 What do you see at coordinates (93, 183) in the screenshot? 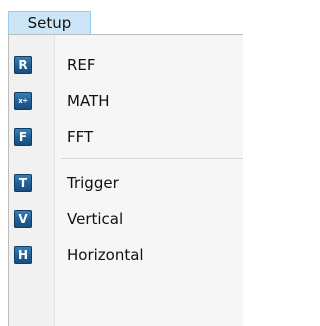
I see `menu-item-label: Trigger` at bounding box center [93, 183].